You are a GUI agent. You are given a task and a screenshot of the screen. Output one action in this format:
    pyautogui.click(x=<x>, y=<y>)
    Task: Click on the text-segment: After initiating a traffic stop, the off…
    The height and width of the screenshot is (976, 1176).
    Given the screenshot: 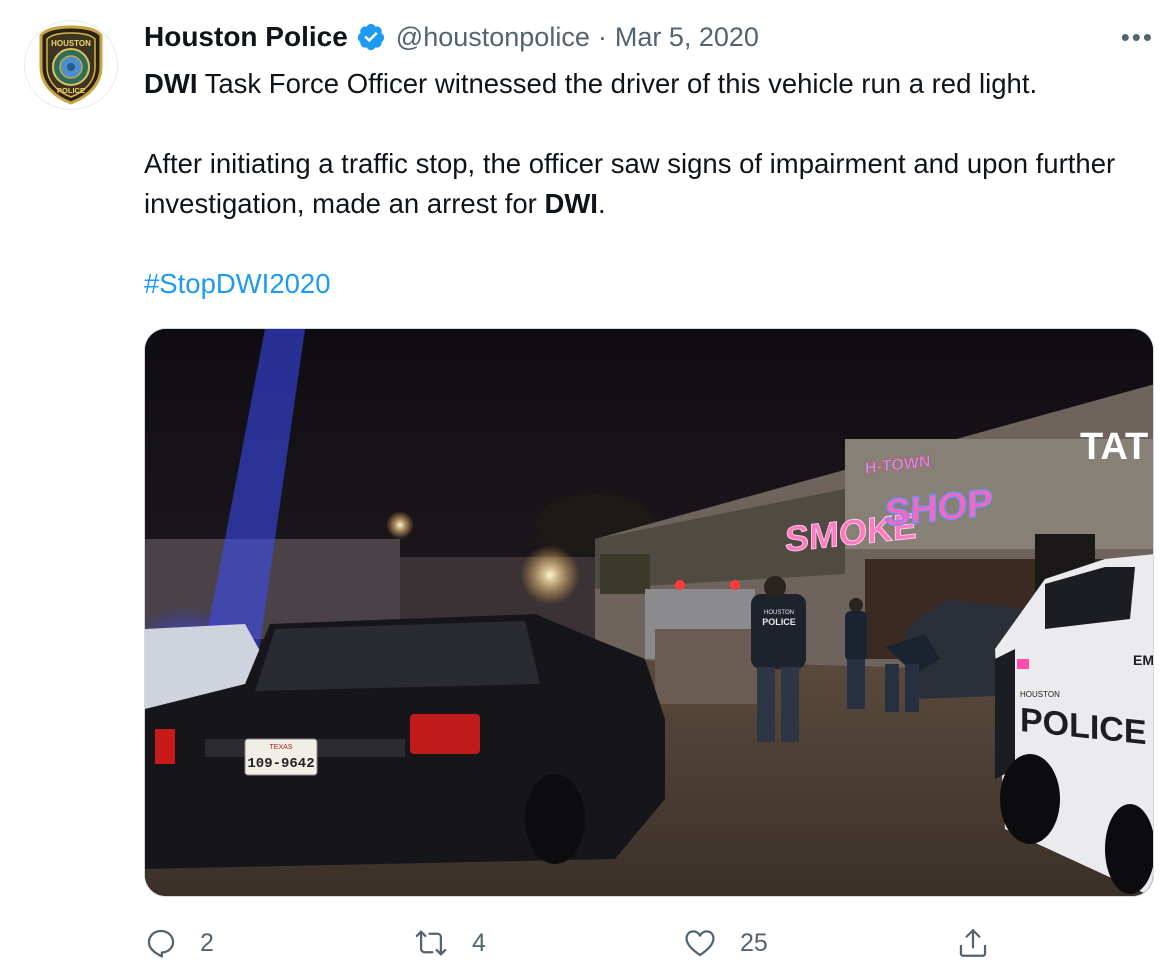 What is the action you would take?
    pyautogui.click(x=630, y=183)
    